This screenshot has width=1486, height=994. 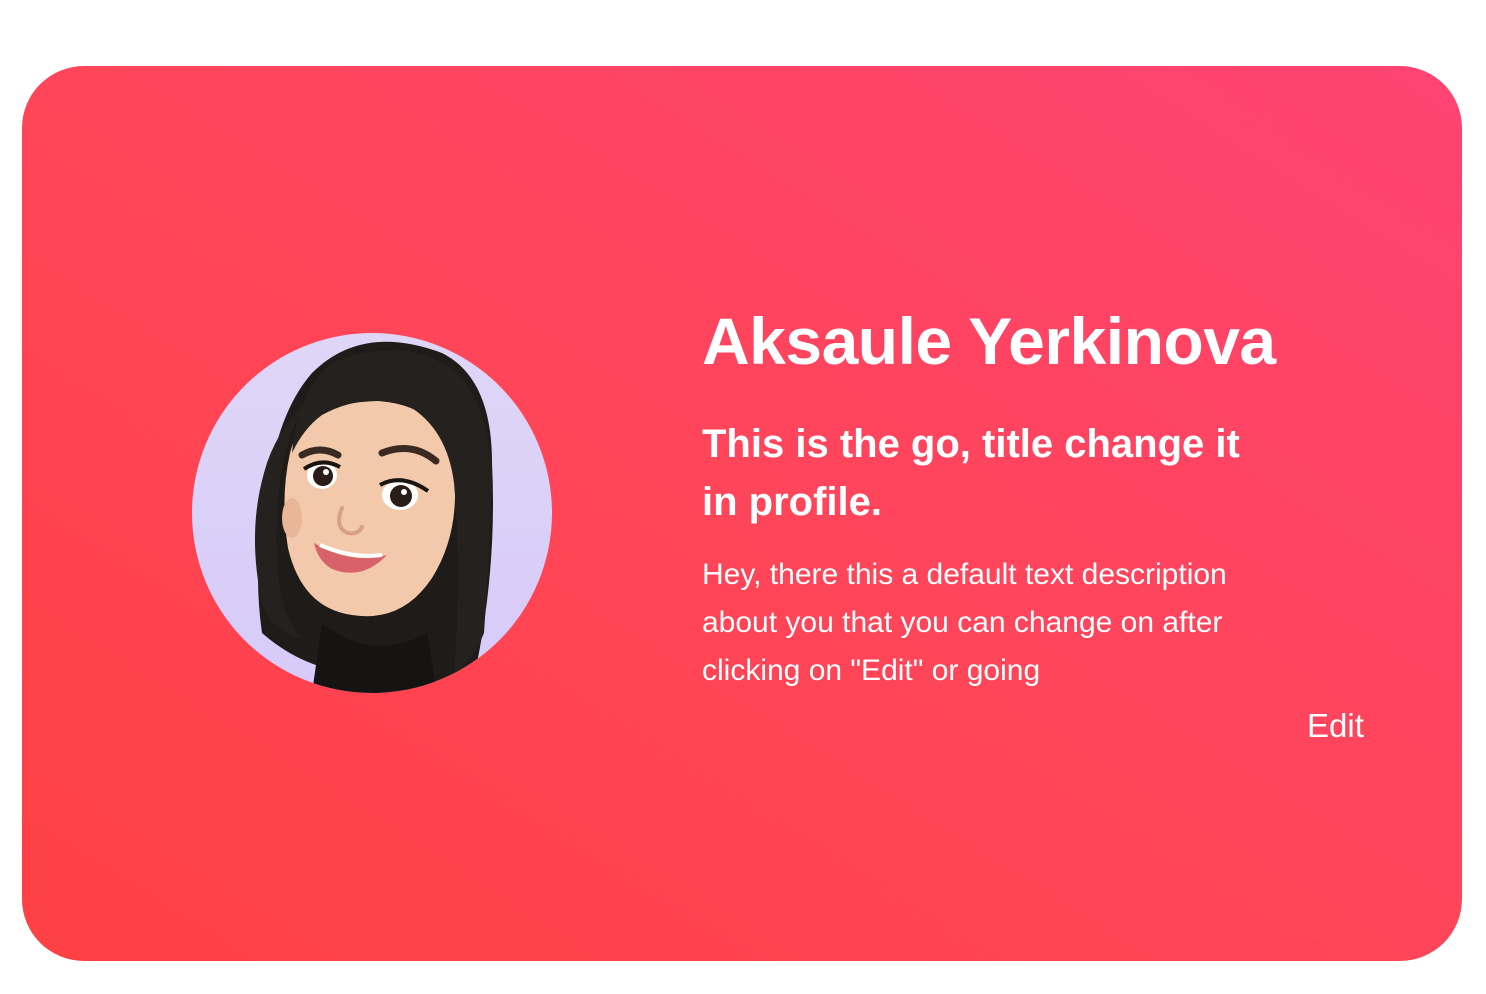 I want to click on avatar, so click(x=372, y=513).